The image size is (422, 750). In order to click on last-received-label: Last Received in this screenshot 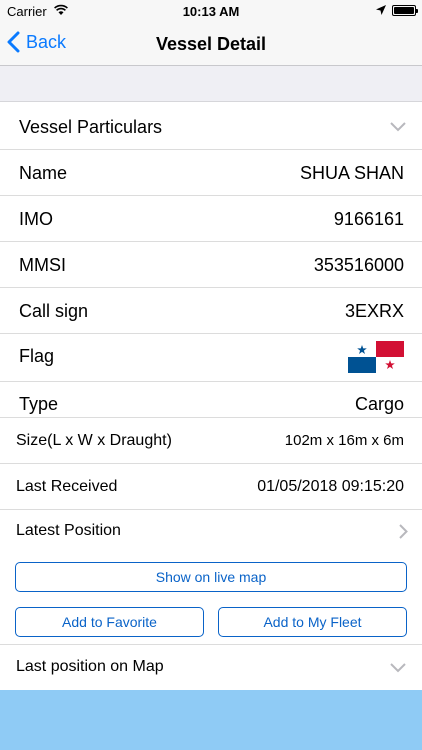, I will do `click(67, 486)`.